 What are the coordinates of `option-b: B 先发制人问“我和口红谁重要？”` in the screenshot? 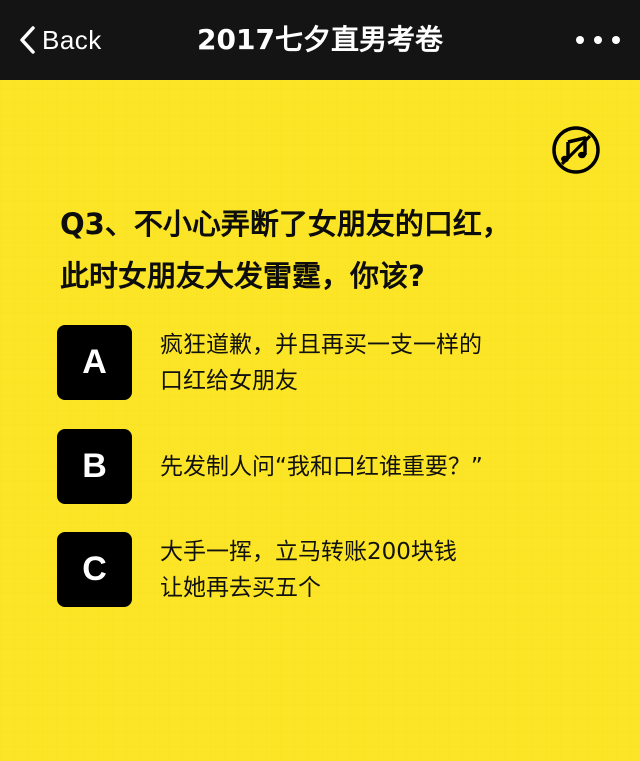 It's located at (337, 466).